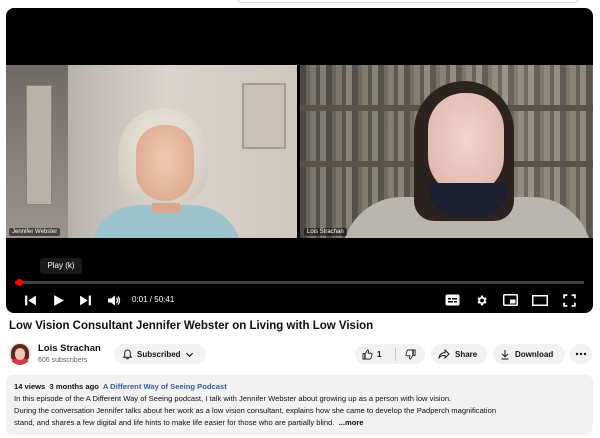 This screenshot has height=438, width=600. I want to click on participant-name-tag-right: Lois Strachan, so click(325, 232).